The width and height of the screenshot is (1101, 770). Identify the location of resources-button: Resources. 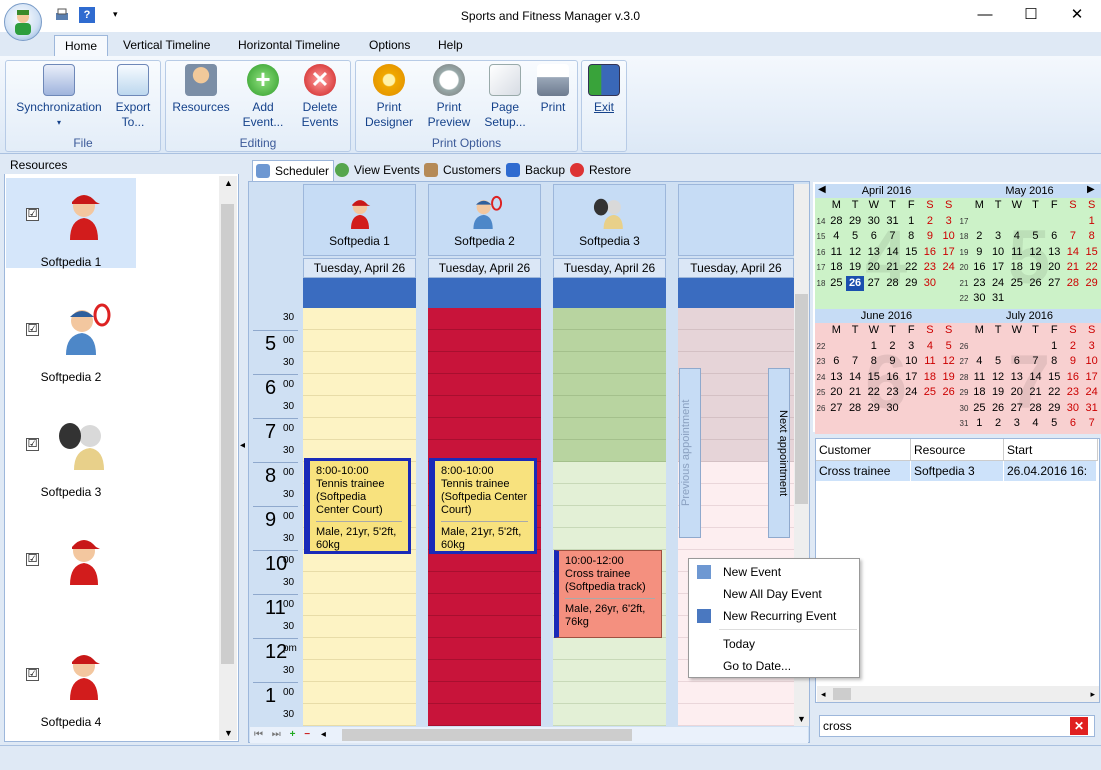
(201, 89).